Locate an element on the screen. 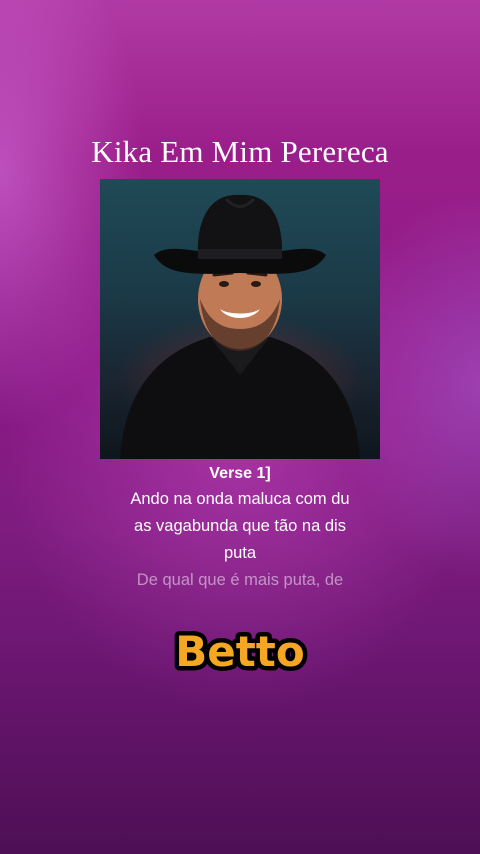 The width and height of the screenshot is (480, 854). lyrics-section-label: Verse 1] is located at coordinates (240, 473).